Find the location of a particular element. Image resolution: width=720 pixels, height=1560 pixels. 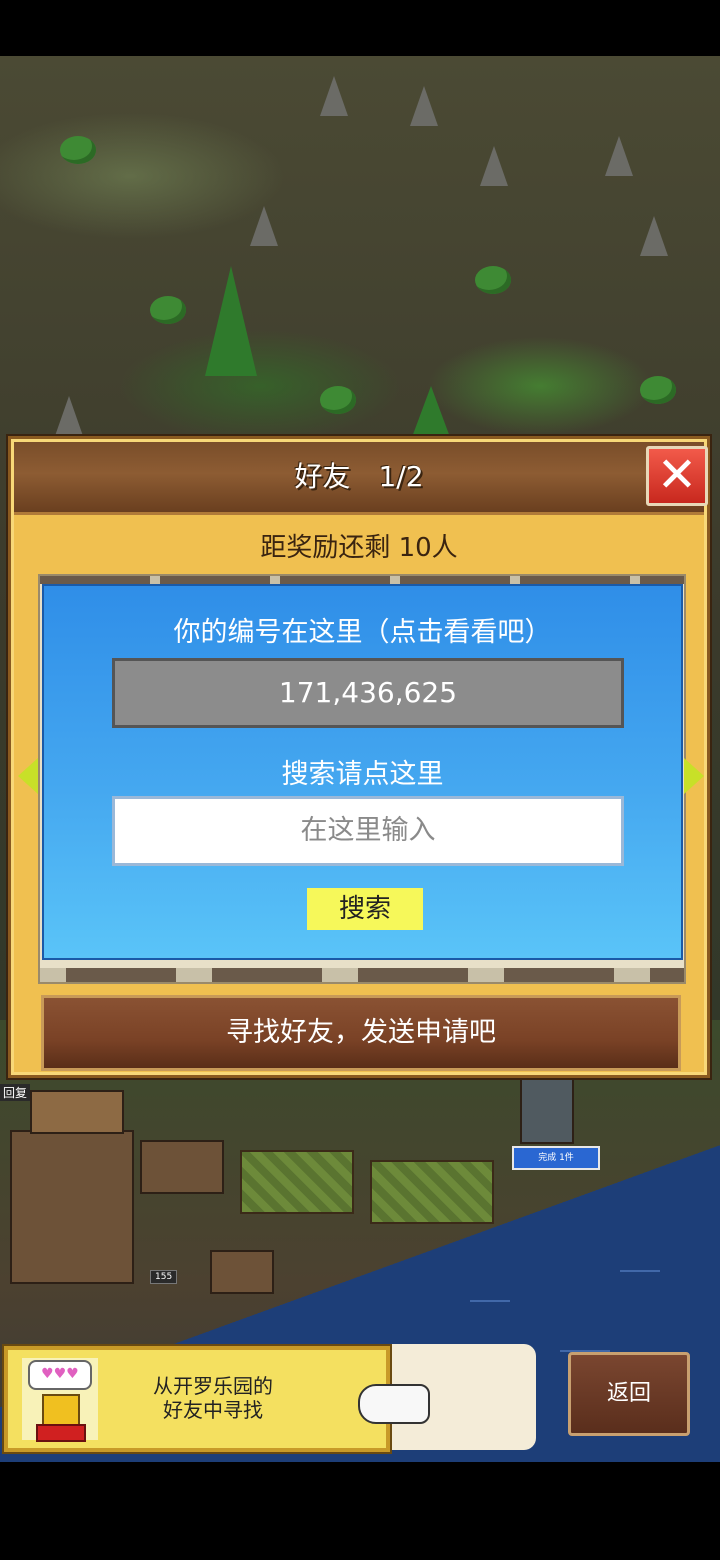

status-bar is located at coordinates (360, 28).